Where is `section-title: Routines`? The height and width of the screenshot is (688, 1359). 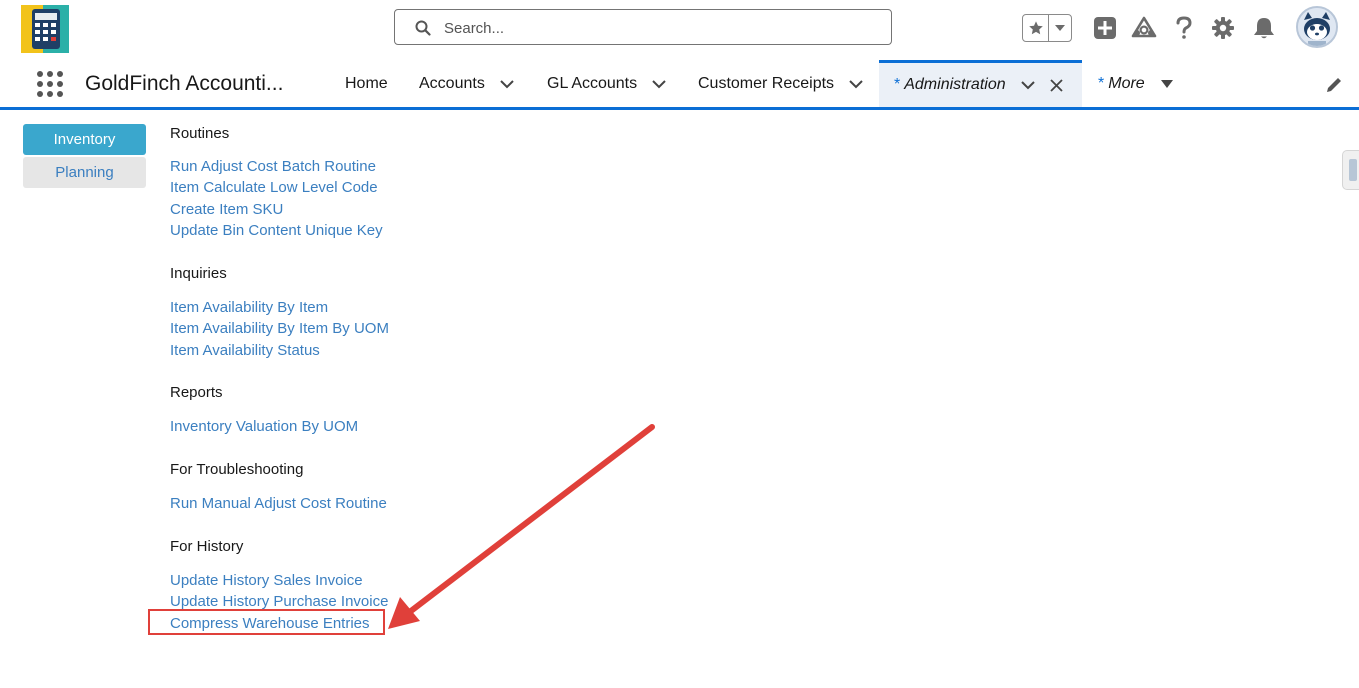 section-title: Routines is located at coordinates (200, 133).